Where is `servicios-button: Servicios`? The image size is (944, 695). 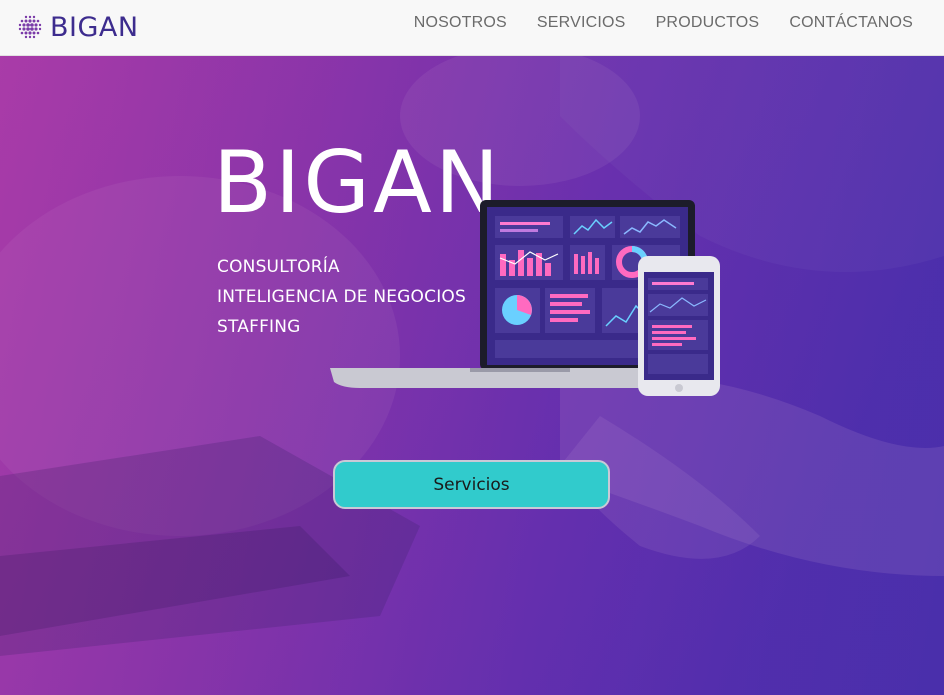 servicios-button: Servicios is located at coordinates (471, 484).